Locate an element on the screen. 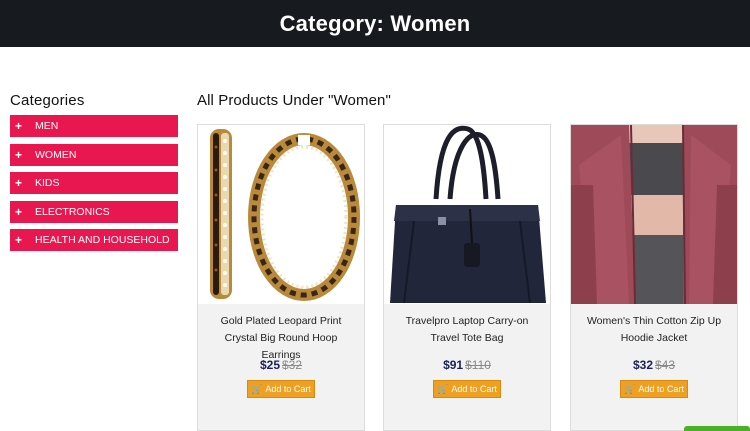 The image size is (750, 431). old-price: $43 is located at coordinates (665, 365).